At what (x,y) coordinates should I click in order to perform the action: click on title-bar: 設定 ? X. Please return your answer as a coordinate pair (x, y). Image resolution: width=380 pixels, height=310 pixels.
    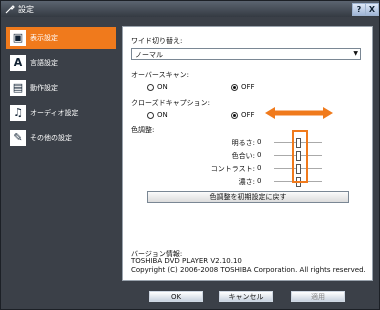
    Looking at the image, I should click on (190, 9).